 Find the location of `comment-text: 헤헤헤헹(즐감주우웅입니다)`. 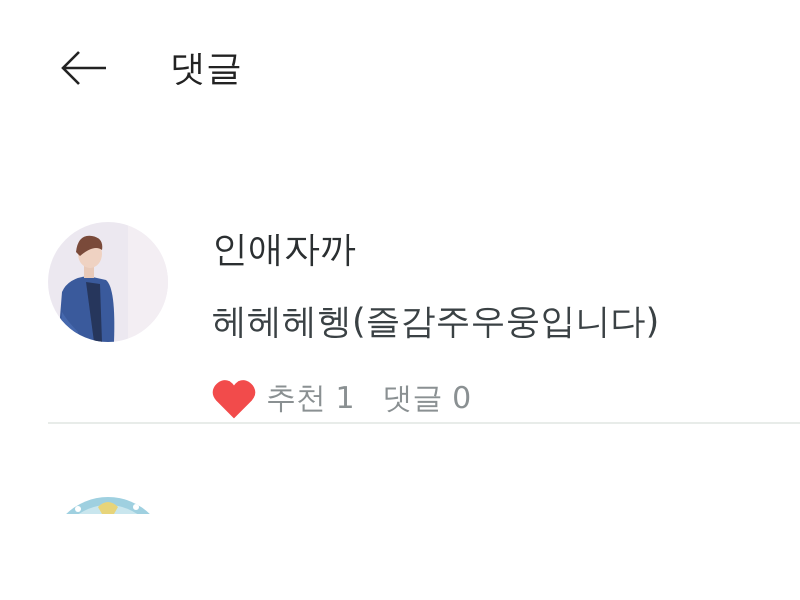

comment-text: 헤헤헤헹(즐감주우웅입니다) is located at coordinates (436, 322).